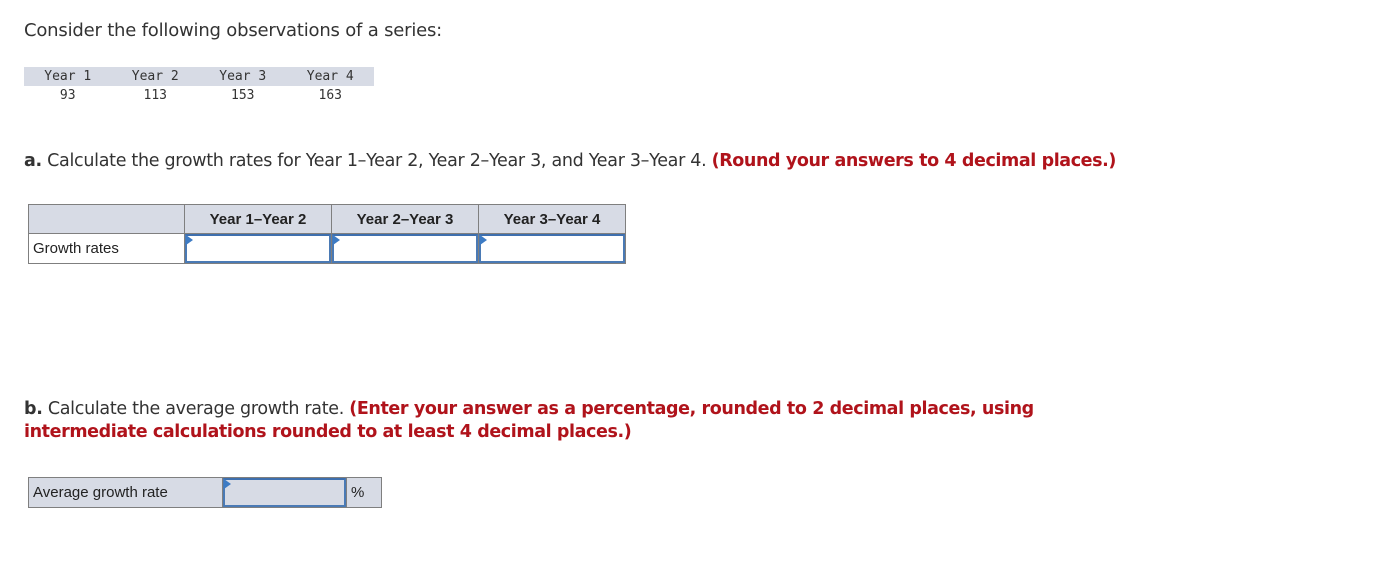 This screenshot has height=570, width=1375. I want to click on percent-unit: %, so click(364, 492).